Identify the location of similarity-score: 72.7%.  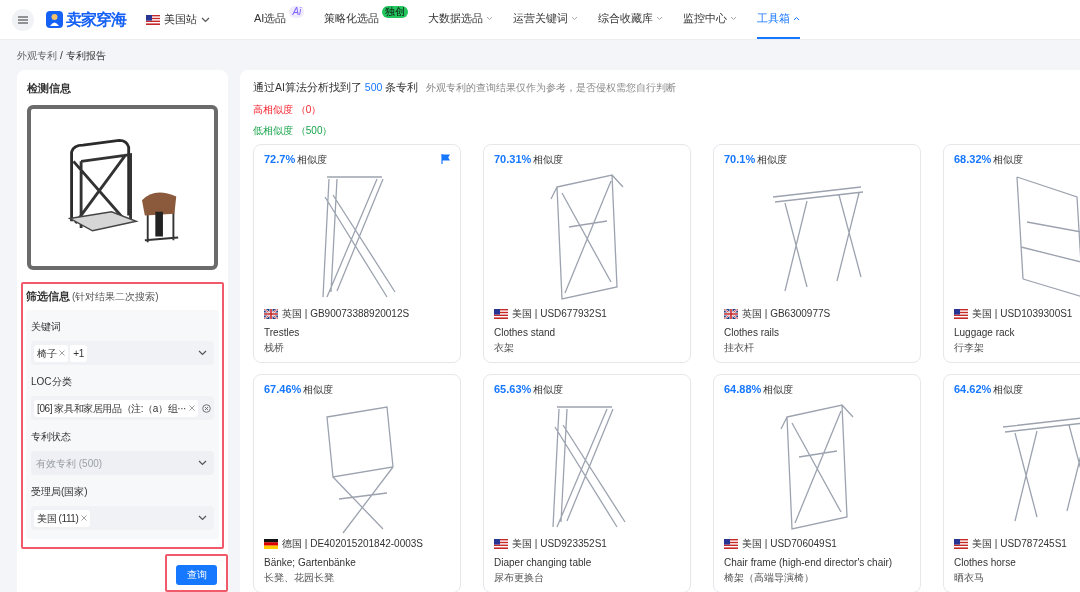
(280, 159).